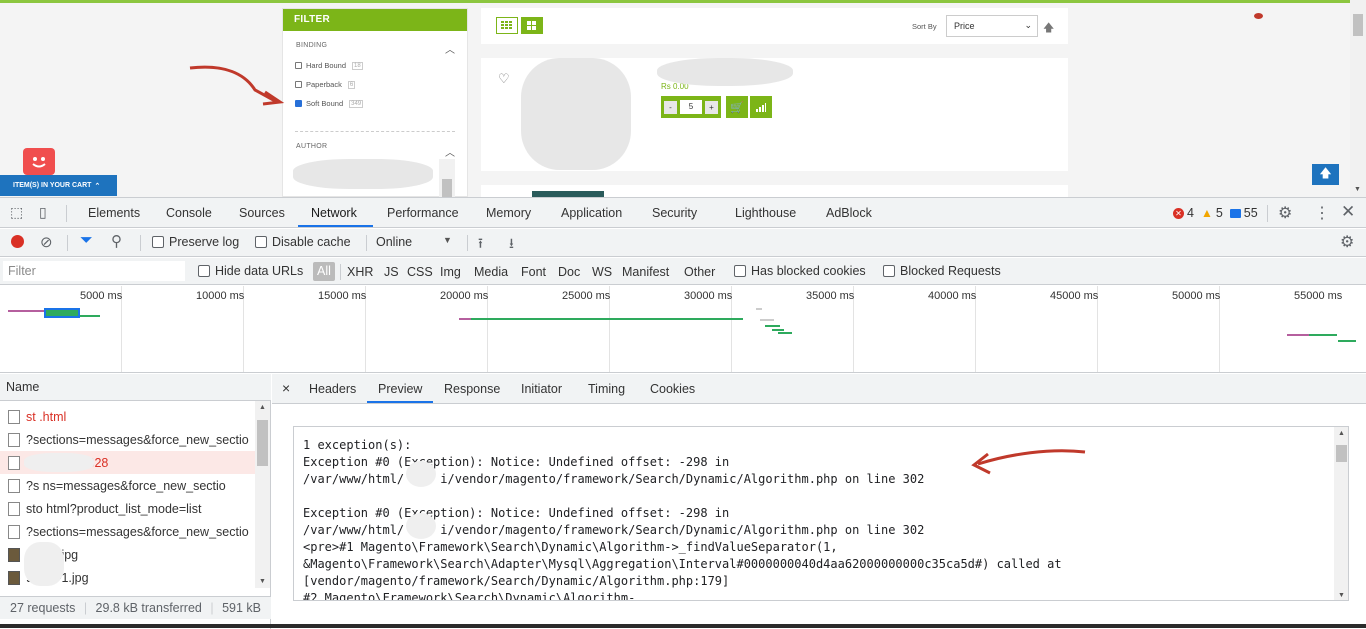 The height and width of the screenshot is (629, 1366). I want to click on request-list-scrollbar: ▲ ▼, so click(262, 494).